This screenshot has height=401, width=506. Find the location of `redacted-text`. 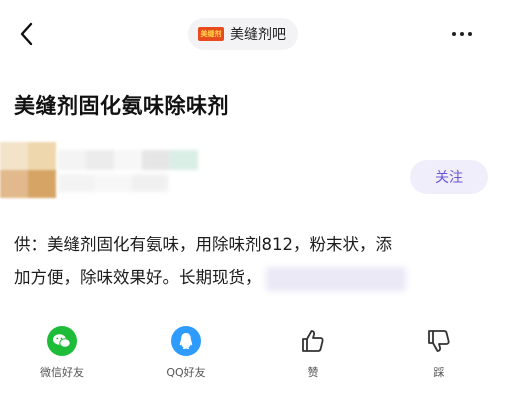

redacted-text is located at coordinates (335, 278).